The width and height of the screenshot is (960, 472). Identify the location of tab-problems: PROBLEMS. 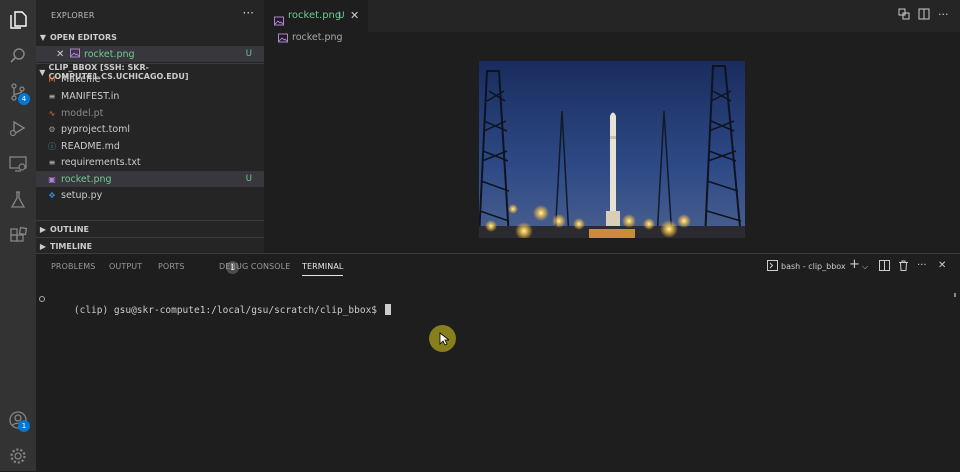
(73, 266).